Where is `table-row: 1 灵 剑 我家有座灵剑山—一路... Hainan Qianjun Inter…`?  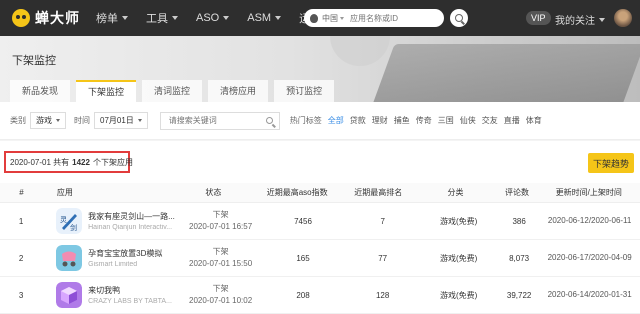 table-row: 1 灵 剑 我家有座灵剑山—一路... Hainan Qianjun Inter… is located at coordinates (320, 221).